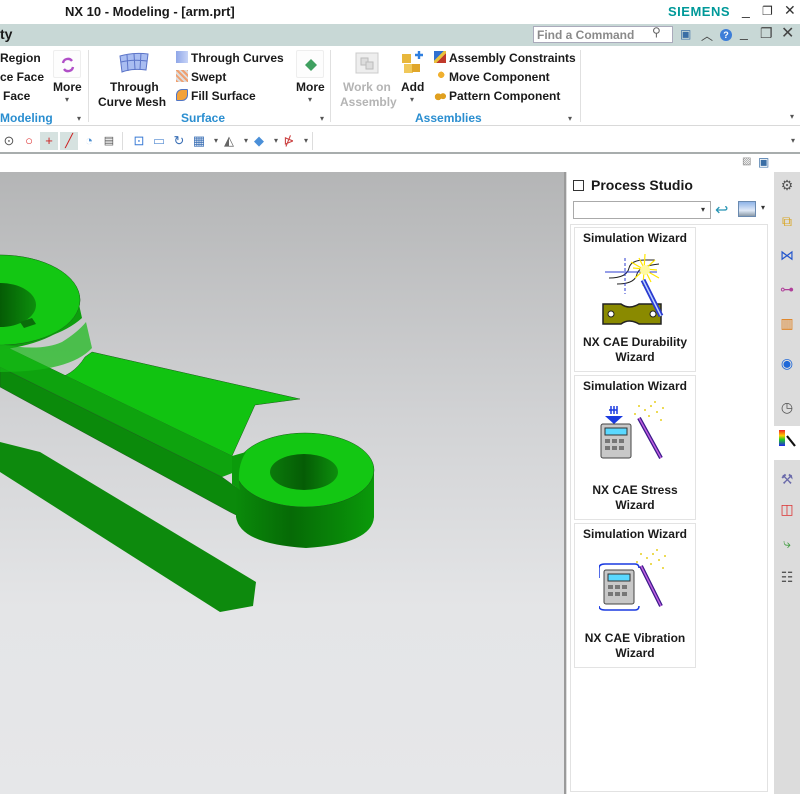 This screenshot has width=800, height=794. Describe the element at coordinates (787, 479) in the screenshot. I see `manufacturing-wizards-icon: ⚒` at that location.